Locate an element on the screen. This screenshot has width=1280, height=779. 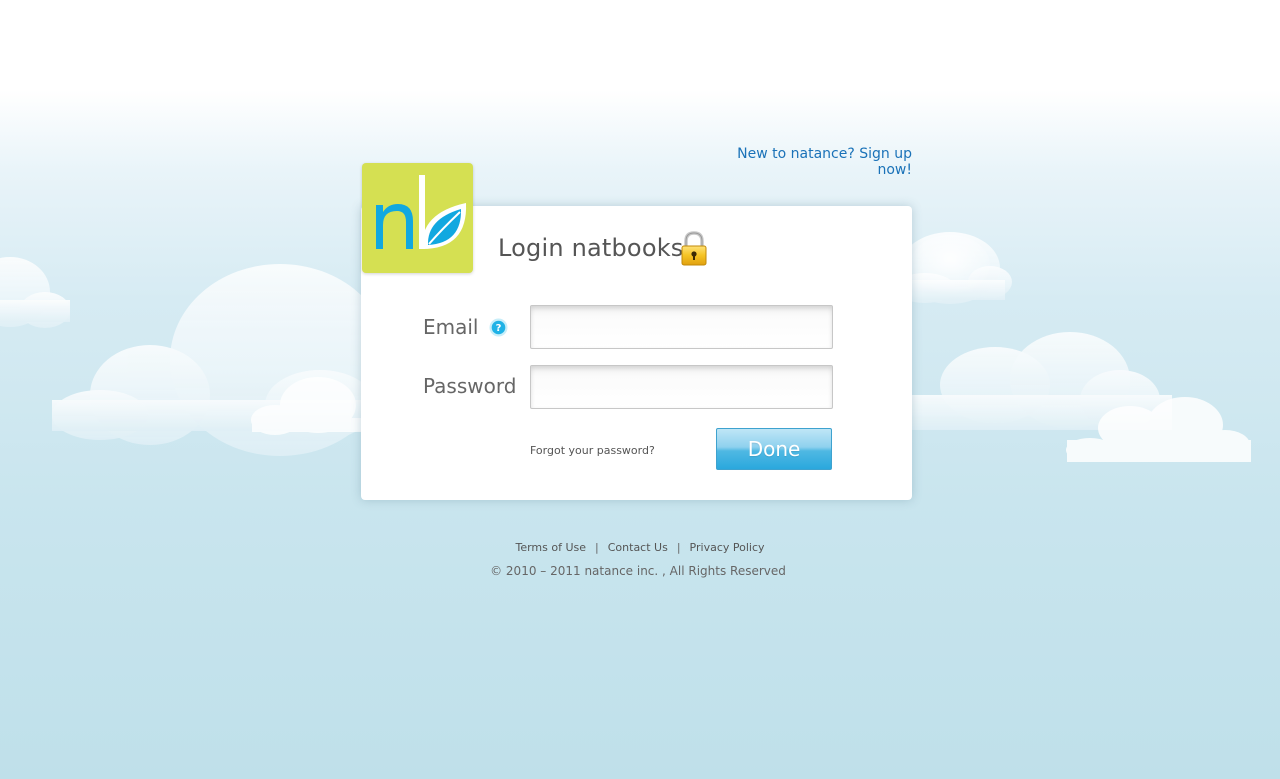
help-icon: ? is located at coordinates (498, 327).